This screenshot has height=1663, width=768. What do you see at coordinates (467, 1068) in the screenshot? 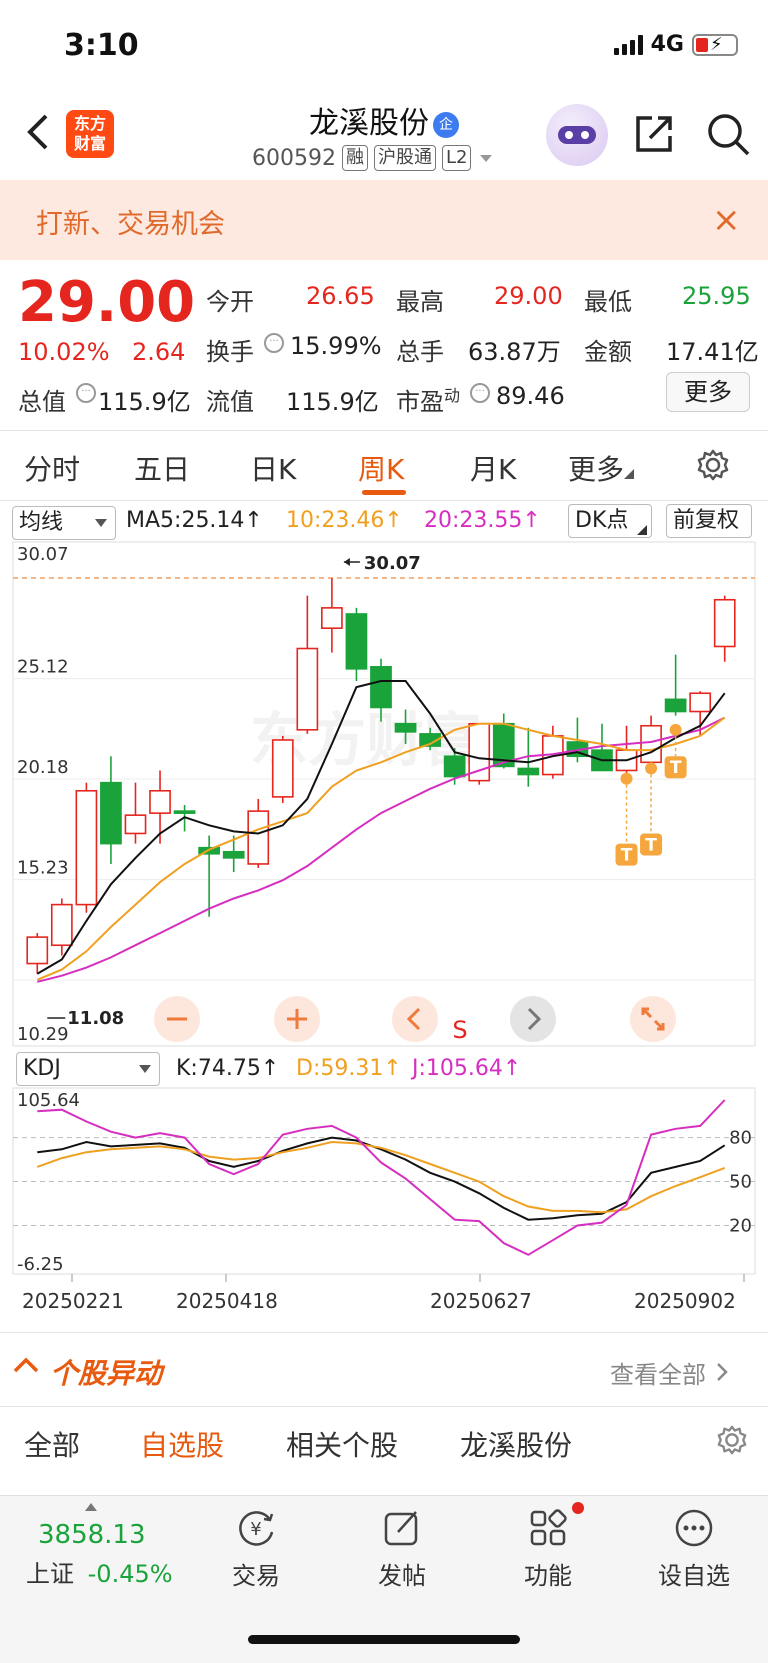
I see `kdj-j-value: J:105.64↑` at bounding box center [467, 1068].